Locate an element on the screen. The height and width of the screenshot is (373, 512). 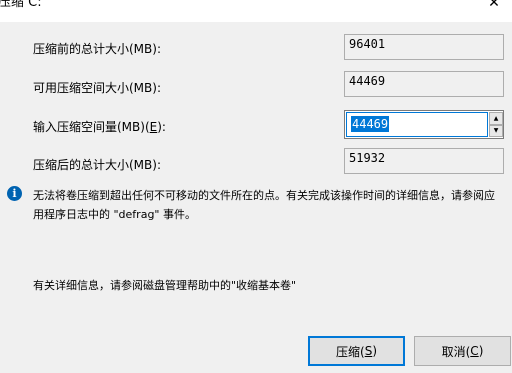
available-space-value: 44469 is located at coordinates (424, 84).